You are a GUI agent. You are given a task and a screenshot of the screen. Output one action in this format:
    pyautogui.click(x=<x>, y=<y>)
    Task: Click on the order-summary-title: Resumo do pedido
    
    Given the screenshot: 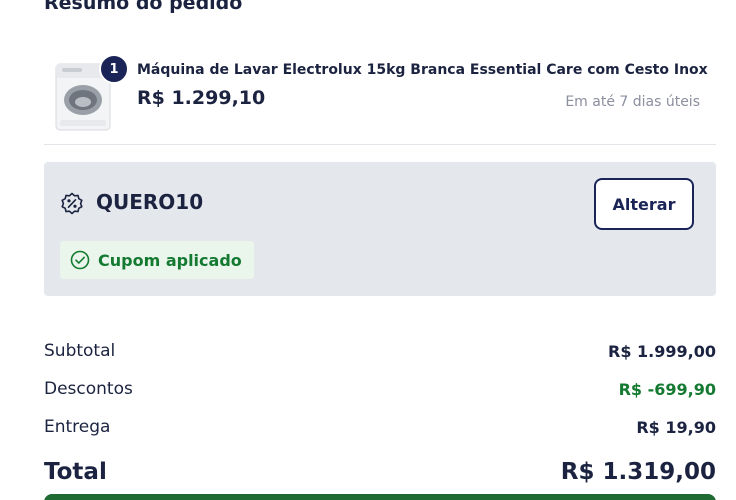 What is the action you would take?
    pyautogui.click(x=143, y=7)
    